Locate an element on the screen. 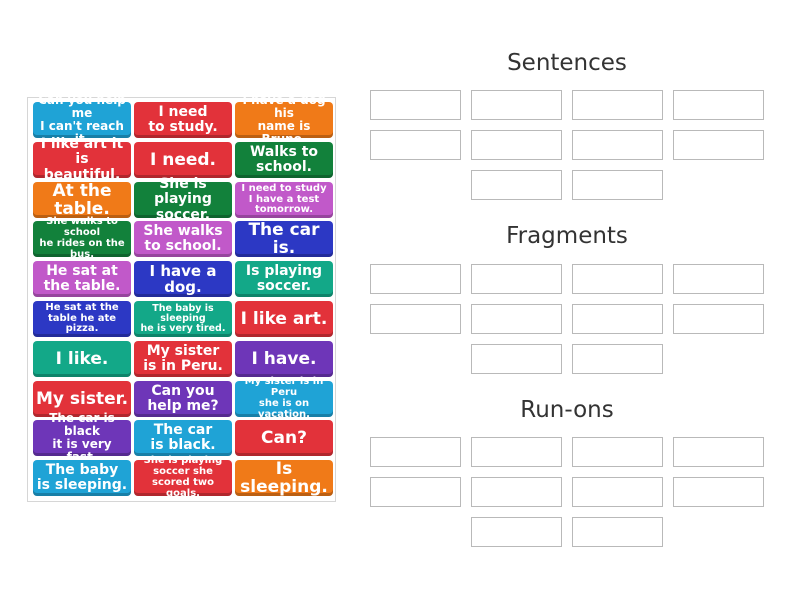 The image size is (800, 600). answer-card: He sat at the table. is located at coordinates (82, 279).